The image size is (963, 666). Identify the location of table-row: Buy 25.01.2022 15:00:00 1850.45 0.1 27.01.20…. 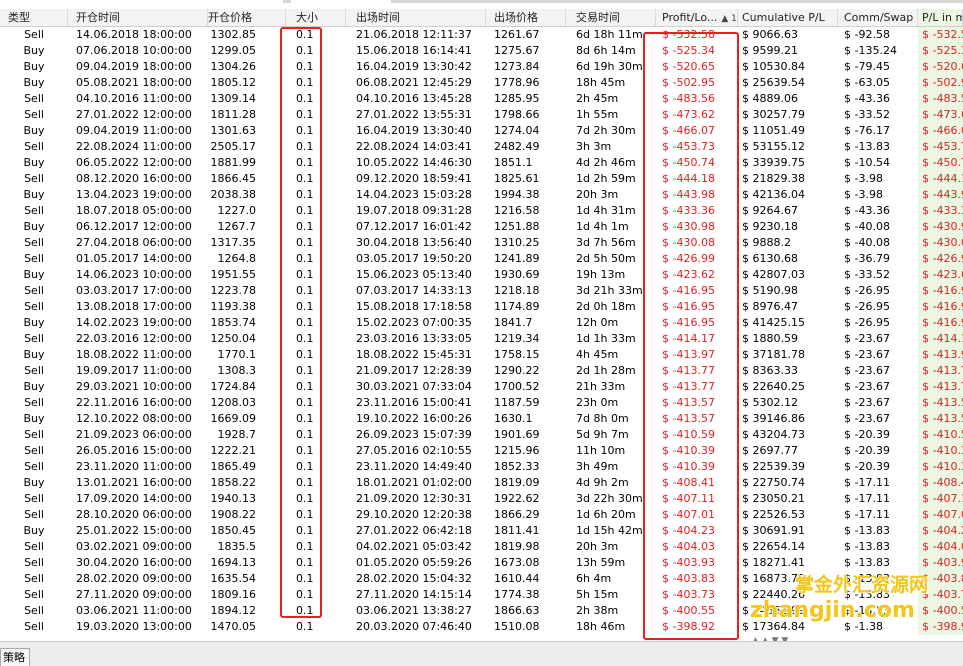
(481, 531).